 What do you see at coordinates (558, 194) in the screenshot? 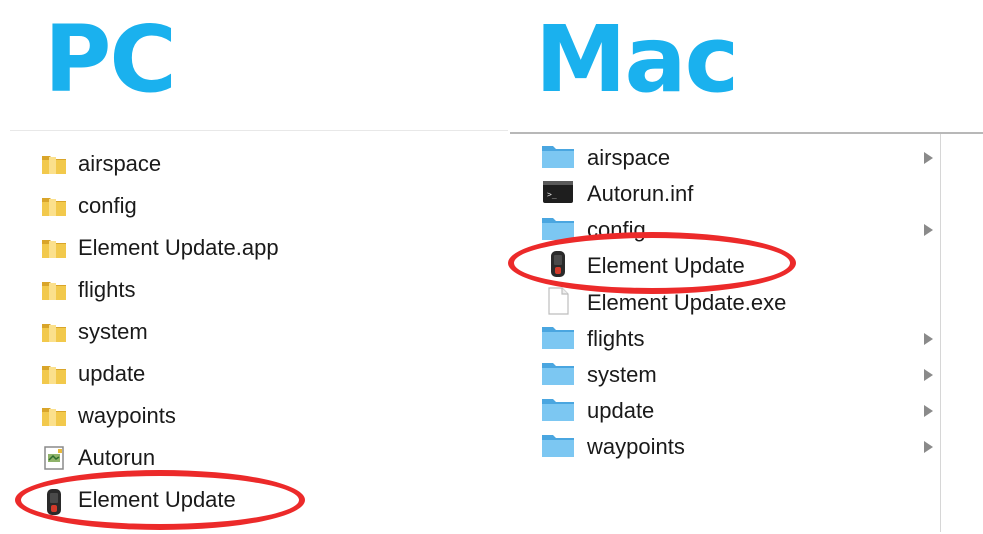
I see `terminal-file-icon: >_` at bounding box center [558, 194].